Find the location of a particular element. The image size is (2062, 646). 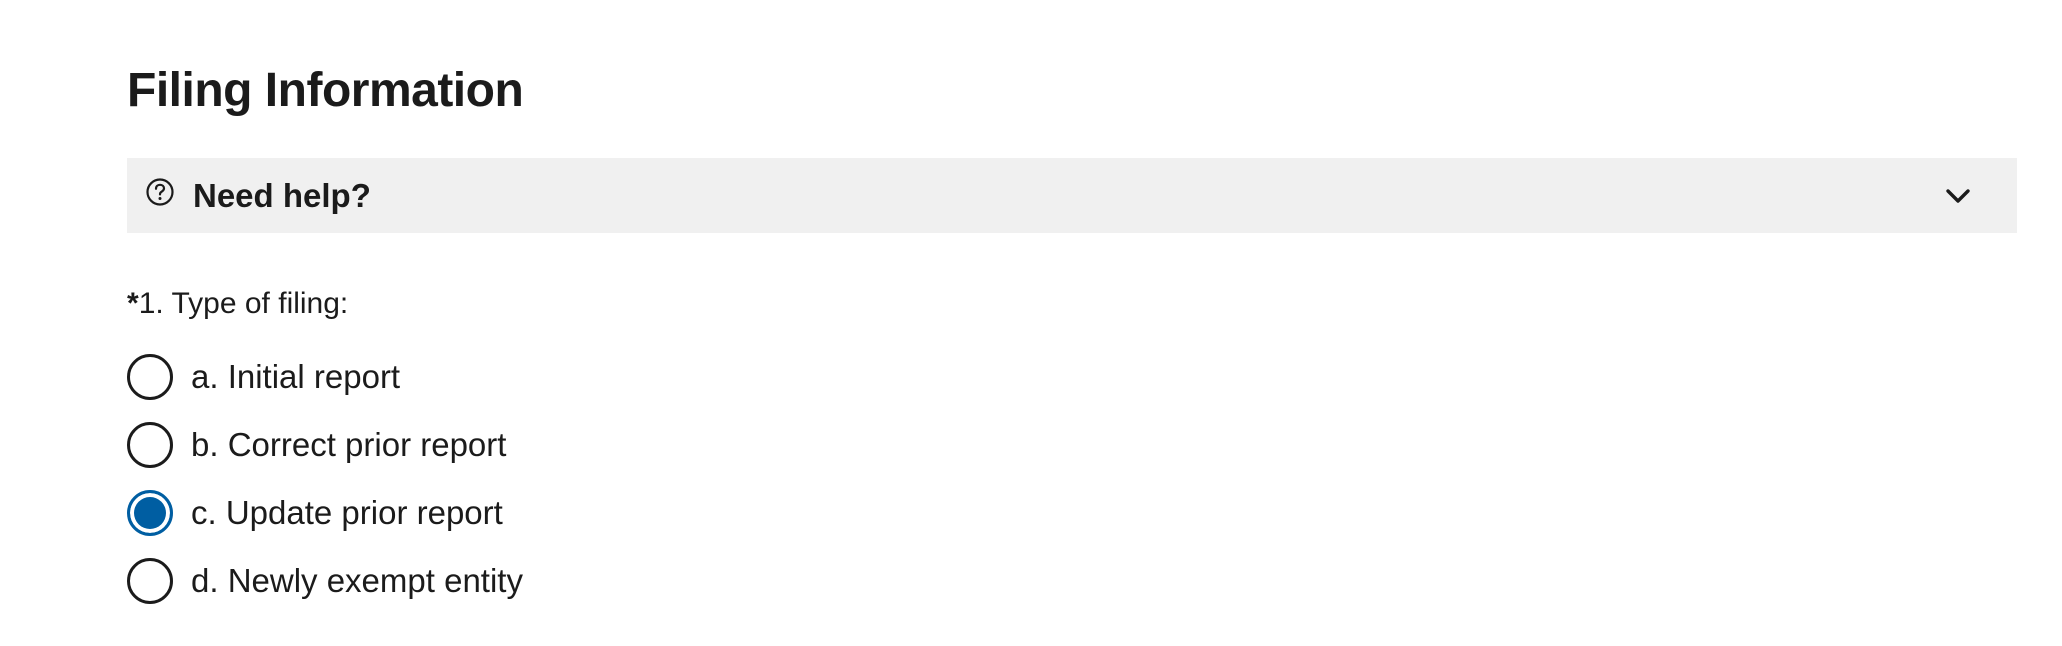

radio-option-update-prior-report: c. Update prior report is located at coordinates (315, 513).